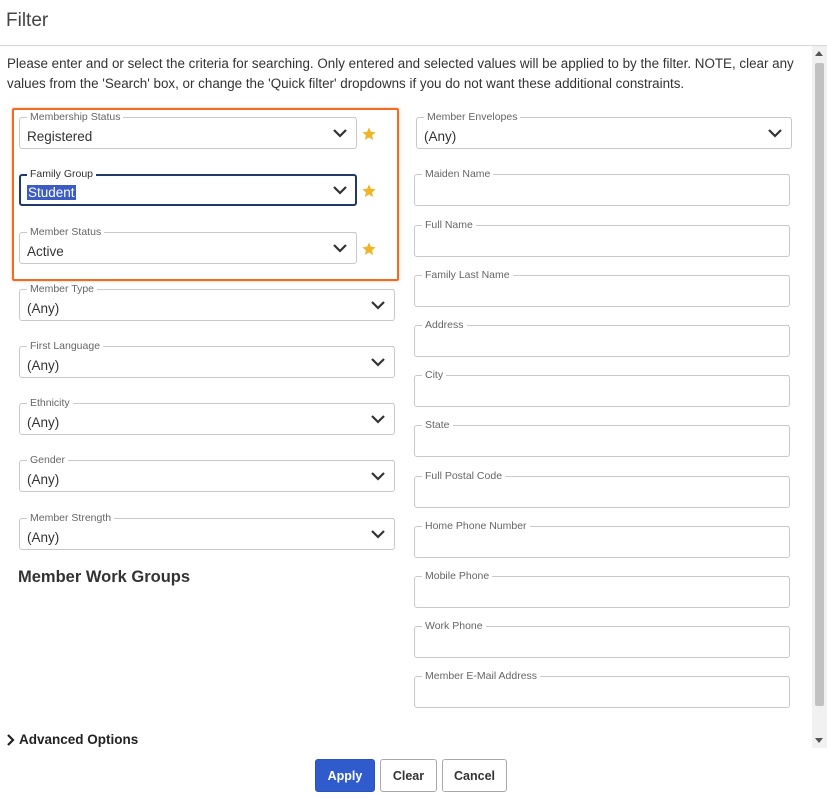 This screenshot has height=802, width=827. What do you see at coordinates (602, 288) in the screenshot?
I see `family-last-name-input: Family Last Name` at bounding box center [602, 288].